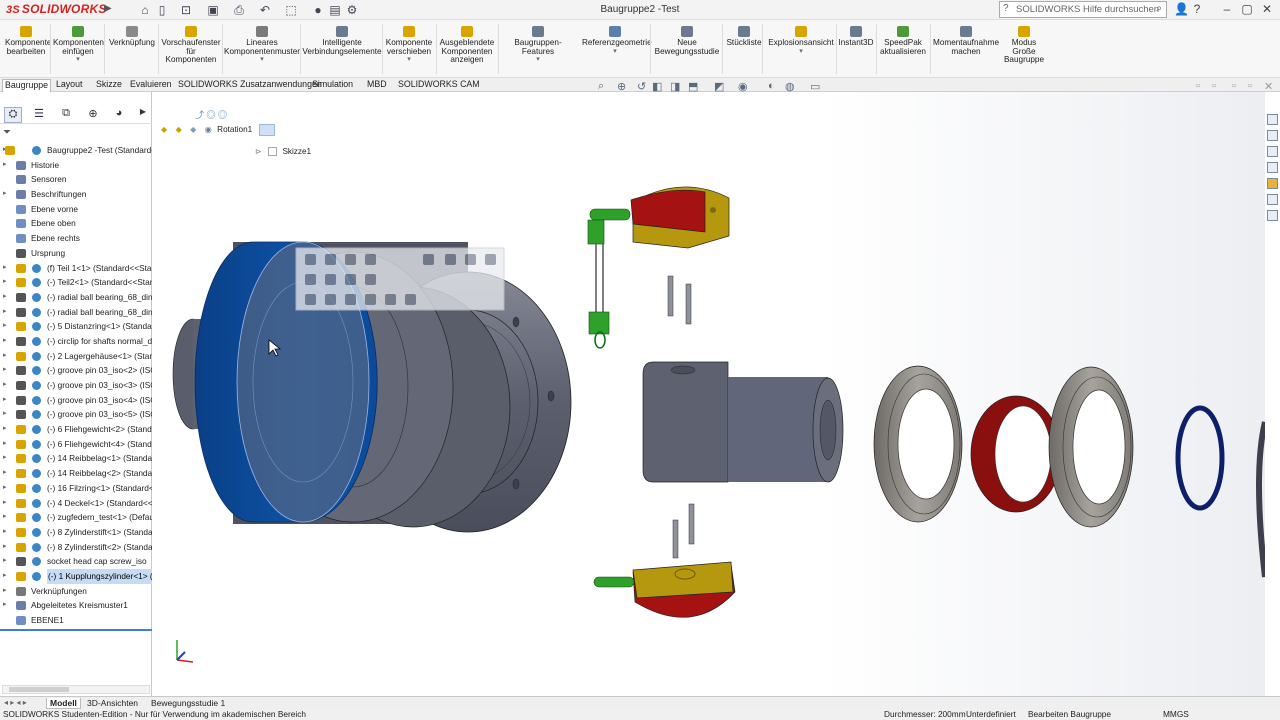 This screenshot has height=720, width=1280. I want to click on tree-item: ▸ (-) 2 Lagergehäuse<1> (Stanc, so click(76, 356).